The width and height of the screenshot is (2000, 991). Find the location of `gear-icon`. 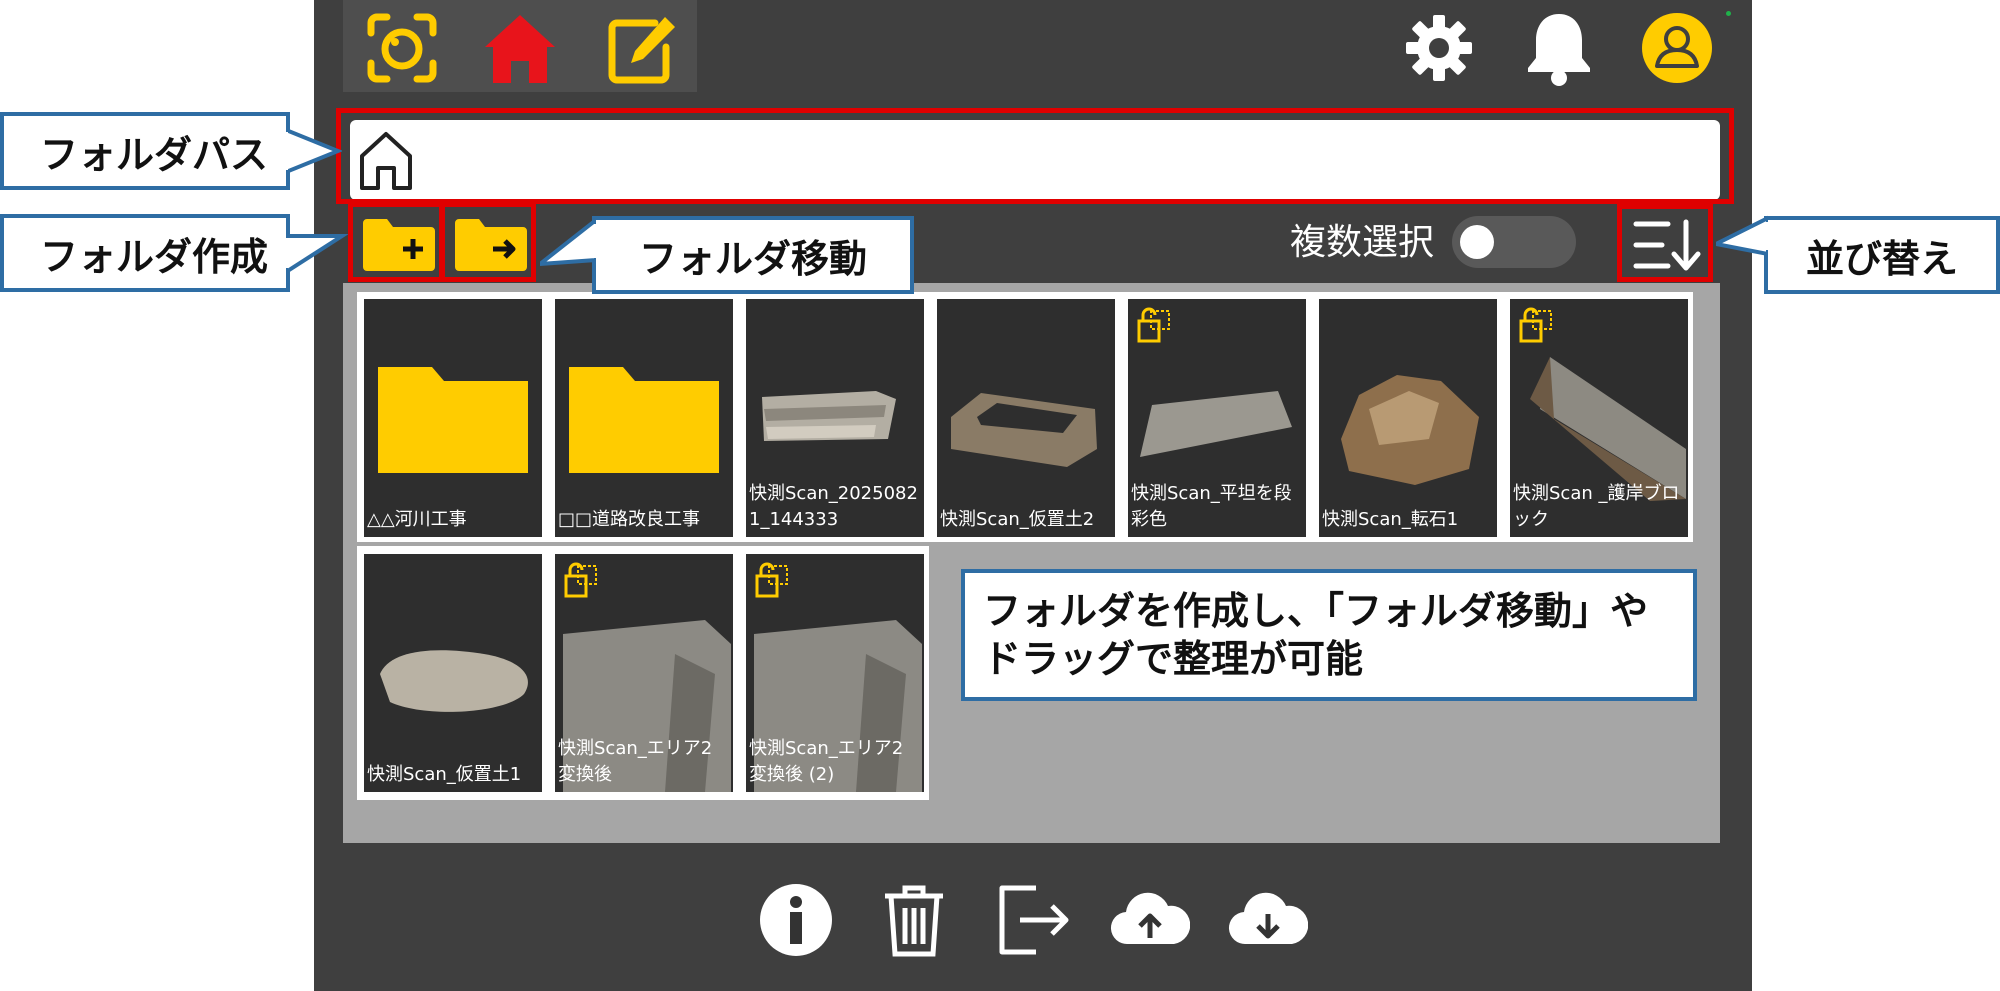

gear-icon is located at coordinates (1439, 48).